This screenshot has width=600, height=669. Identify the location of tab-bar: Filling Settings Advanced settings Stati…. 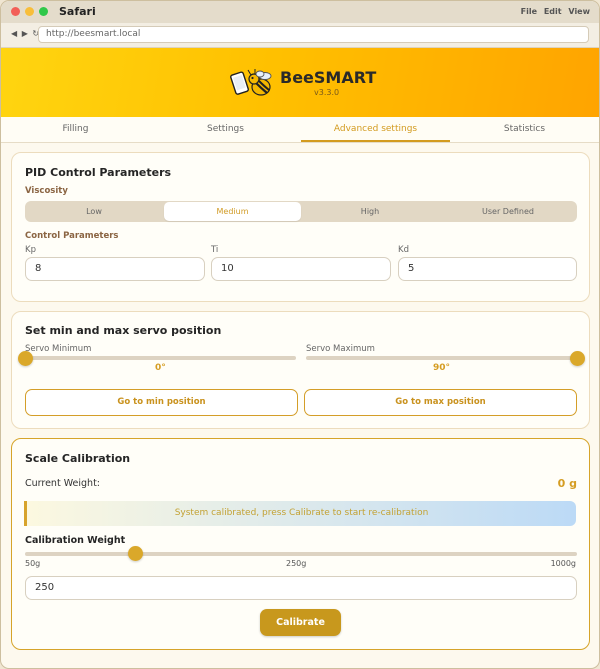
(300, 130).